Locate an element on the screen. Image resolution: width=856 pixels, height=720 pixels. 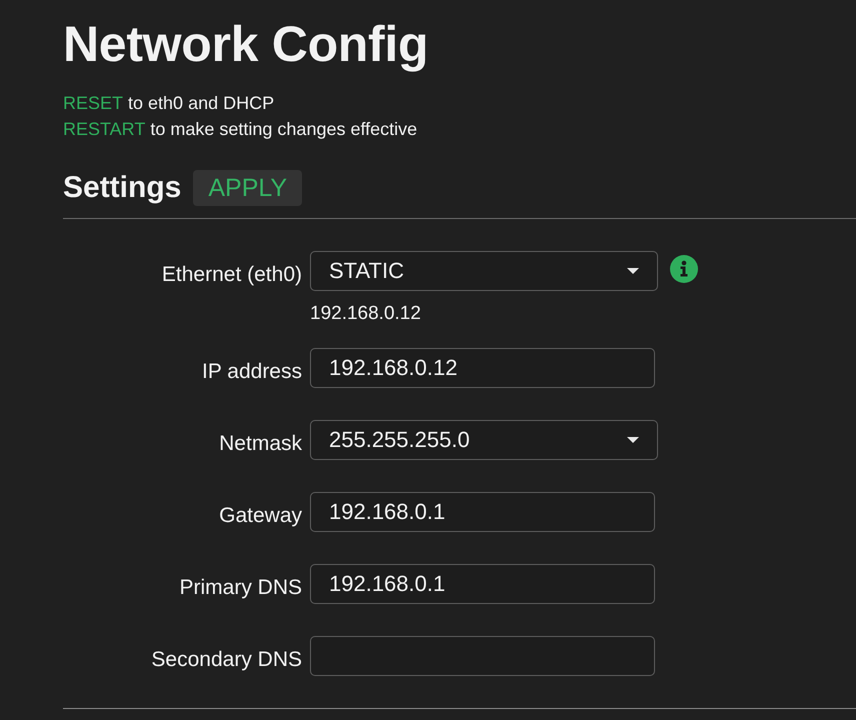
action-link: RESET is located at coordinates (93, 103).